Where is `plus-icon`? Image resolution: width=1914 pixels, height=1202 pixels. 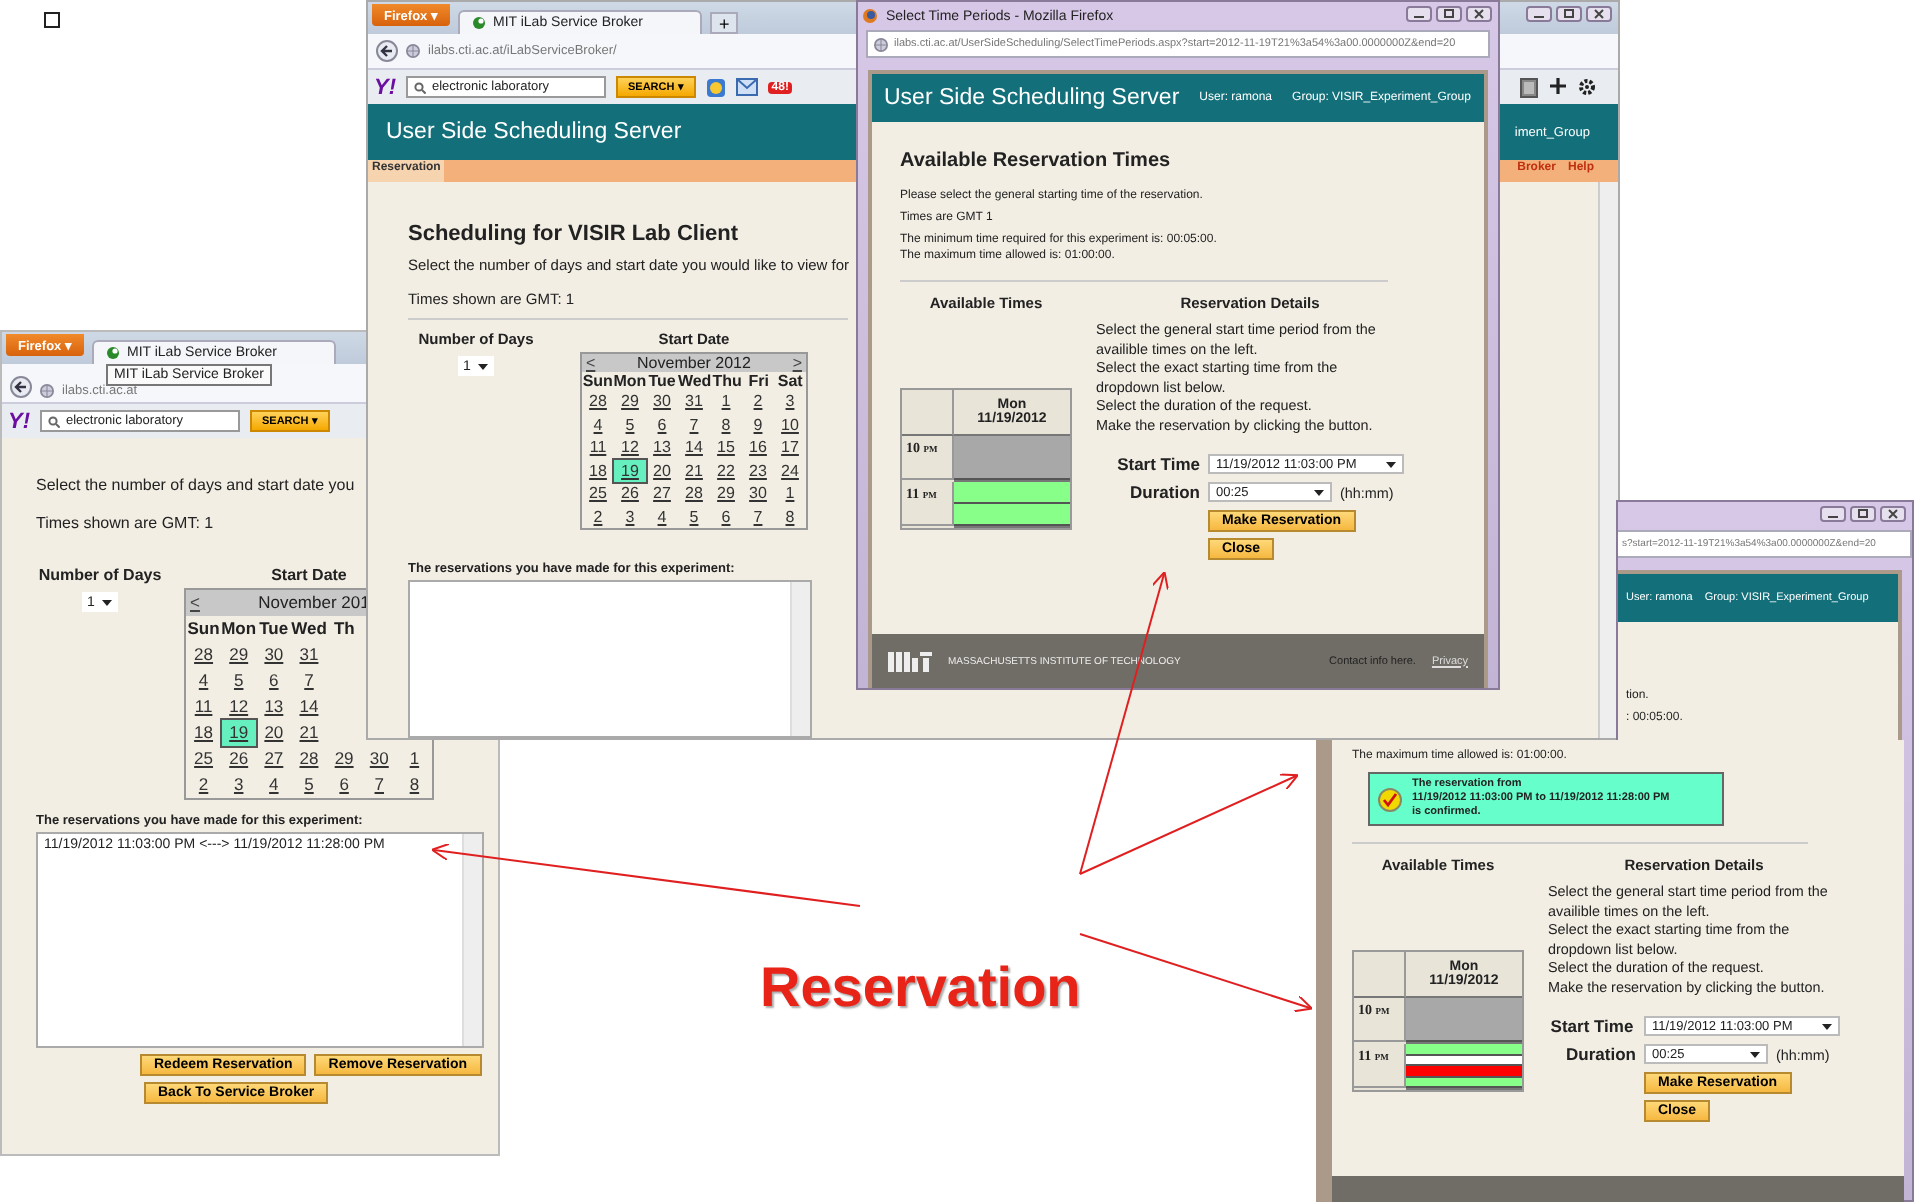 plus-icon is located at coordinates (1558, 85).